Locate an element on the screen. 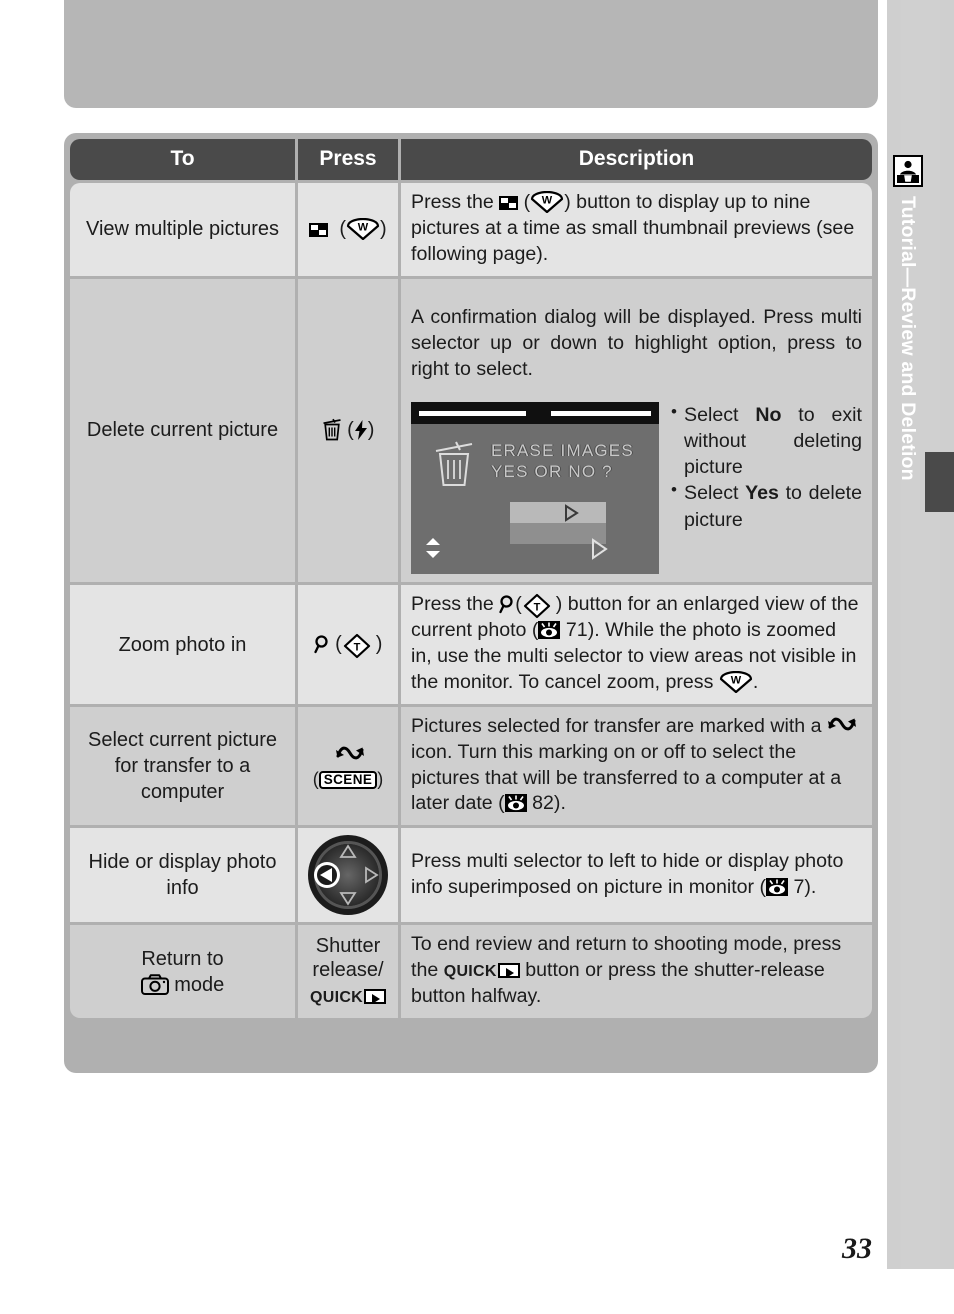 The height and width of the screenshot is (1314, 954). cell-press: ( W ) is located at coordinates (348, 229).